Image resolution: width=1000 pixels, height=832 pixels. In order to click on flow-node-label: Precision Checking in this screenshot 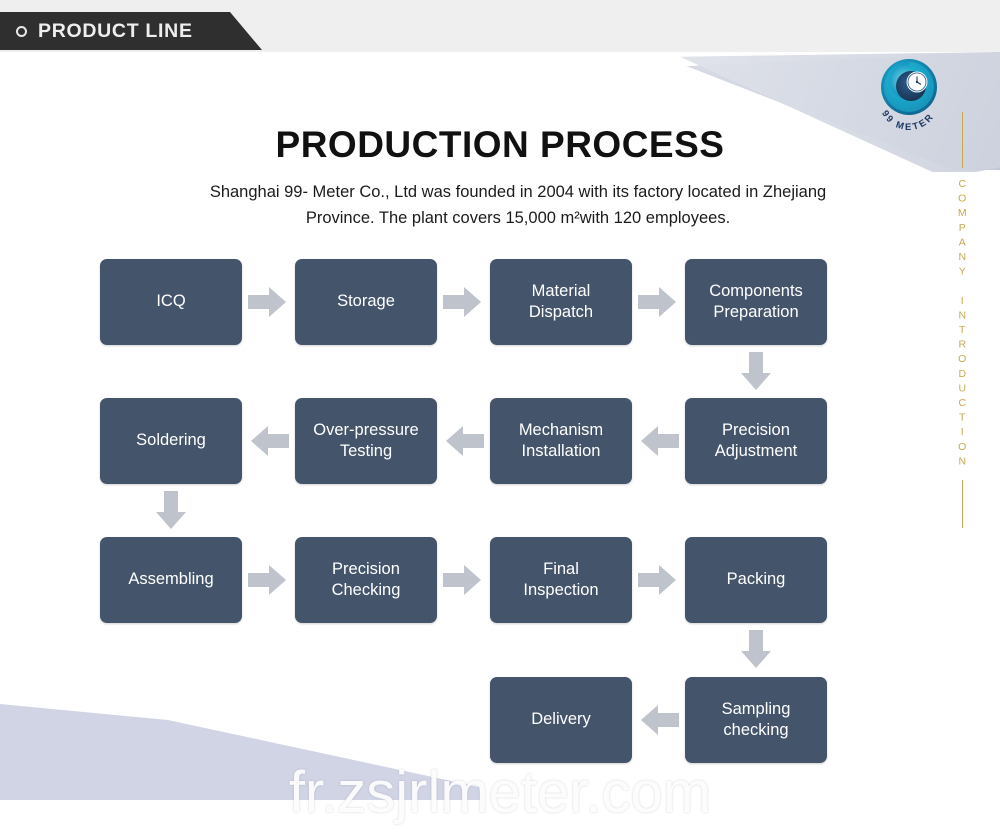, I will do `click(366, 579)`.